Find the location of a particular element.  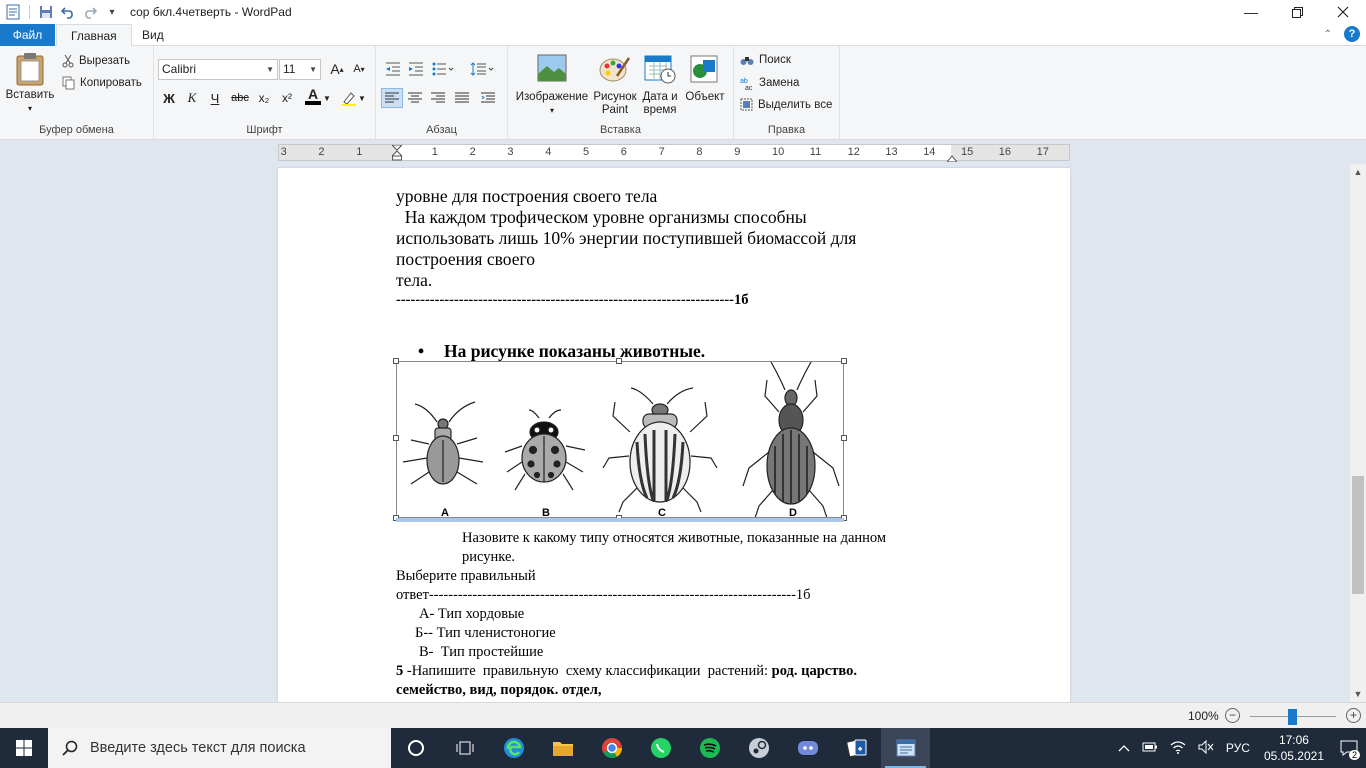

insert-image-button: Изображение ▾ is located at coordinates (552, 85).